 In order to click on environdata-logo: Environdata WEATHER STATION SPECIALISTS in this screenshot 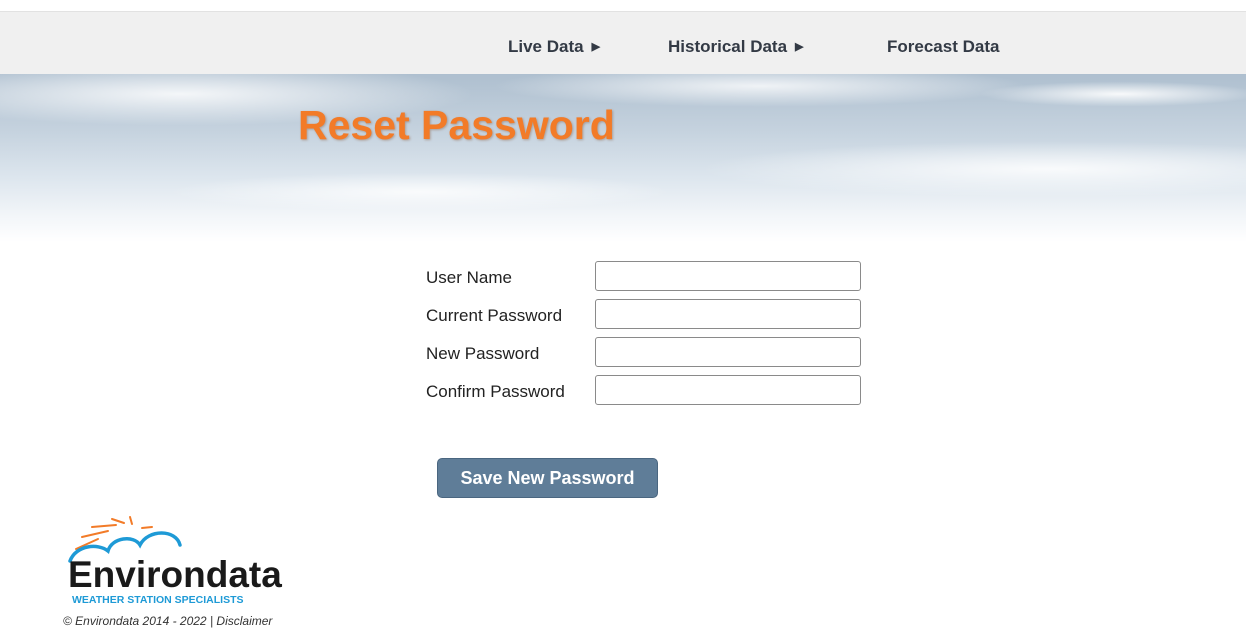, I will do `click(188, 561)`.